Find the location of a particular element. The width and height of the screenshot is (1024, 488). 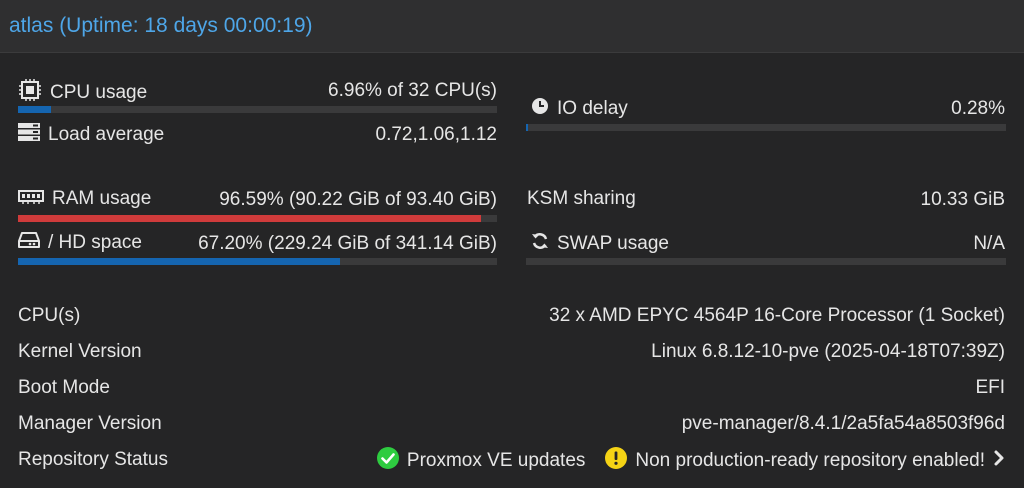

cpu-usage-label: CPU usage is located at coordinates (99, 92).